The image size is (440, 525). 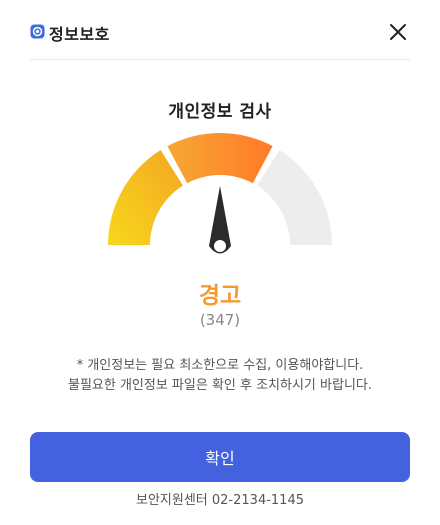 I want to click on header-divider, so click(x=220, y=59).